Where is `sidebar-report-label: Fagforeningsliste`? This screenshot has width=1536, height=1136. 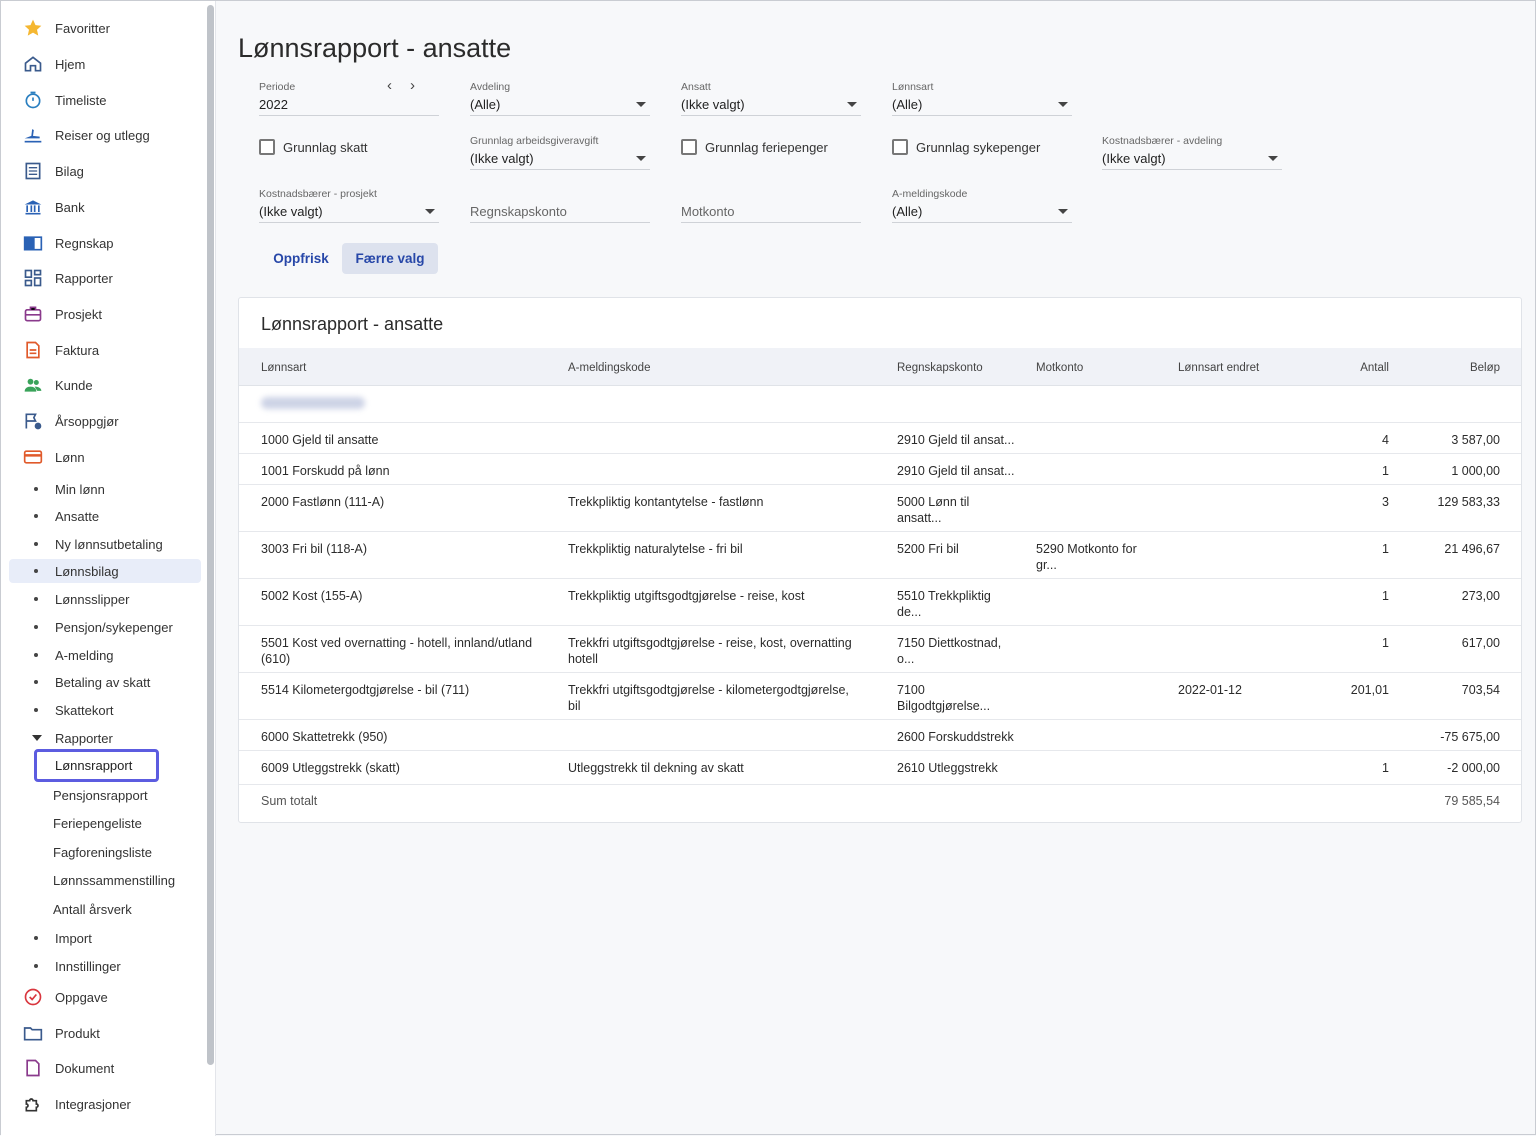
sidebar-report-label: Fagforeningsliste is located at coordinates (102, 852).